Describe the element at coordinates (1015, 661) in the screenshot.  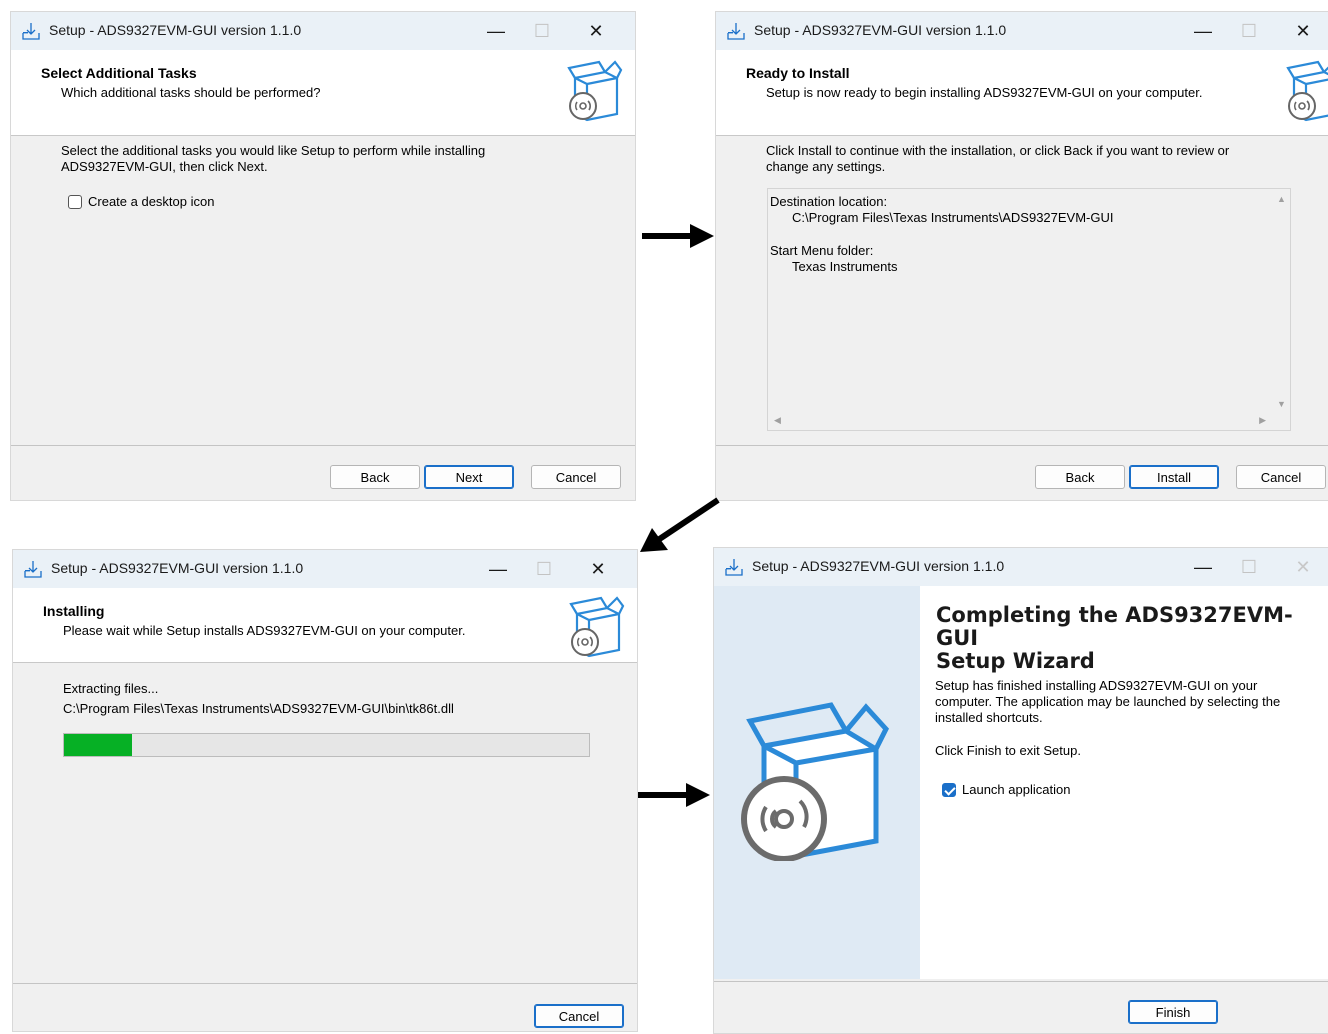
I see `title-line: Setup Wizard` at that location.